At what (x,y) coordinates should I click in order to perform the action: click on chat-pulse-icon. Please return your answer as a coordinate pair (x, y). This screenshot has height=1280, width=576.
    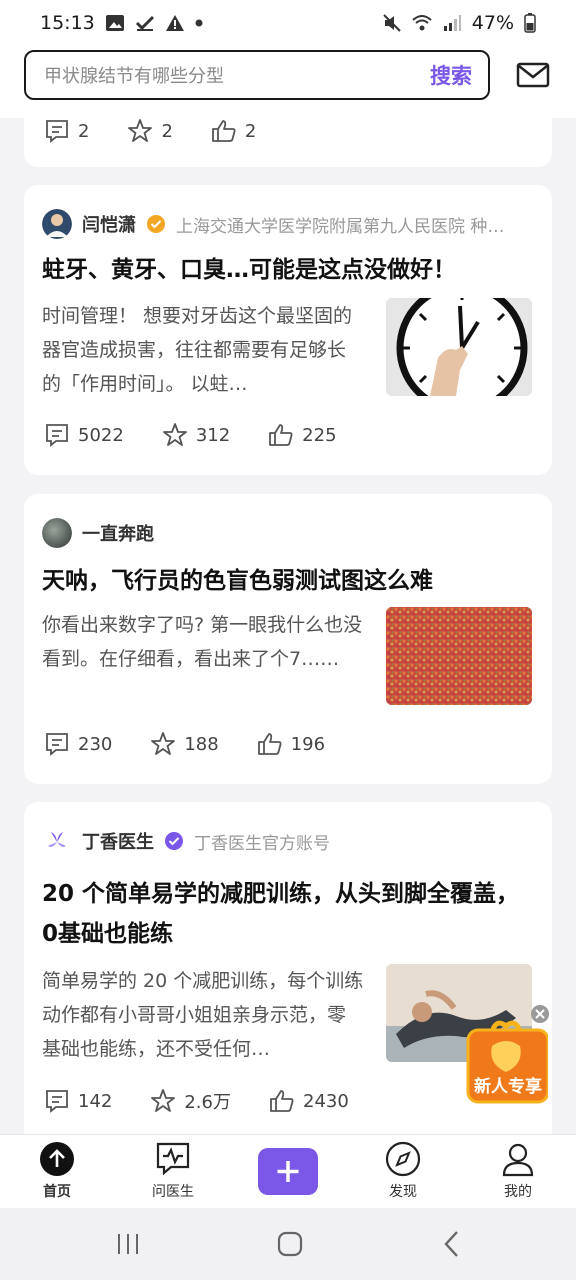
    Looking at the image, I should click on (173, 1159).